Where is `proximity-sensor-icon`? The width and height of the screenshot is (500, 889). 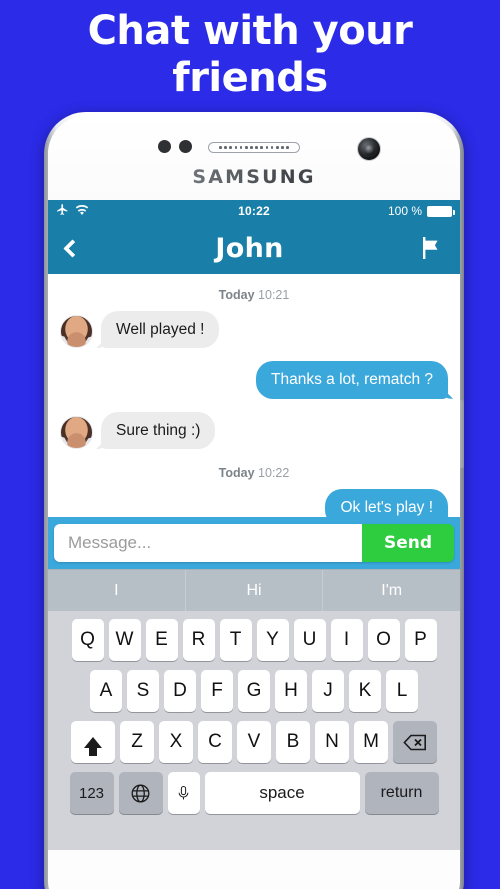
proximity-sensor-icon is located at coordinates (164, 146).